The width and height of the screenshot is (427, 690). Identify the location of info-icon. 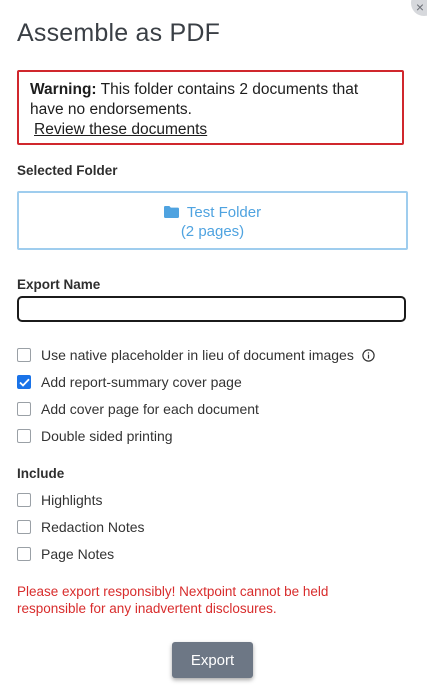
(368, 355).